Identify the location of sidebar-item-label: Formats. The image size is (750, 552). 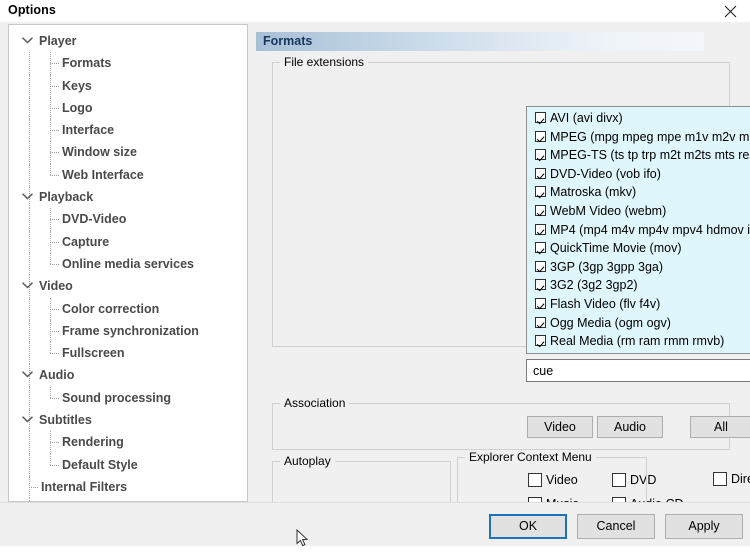
(87, 63).